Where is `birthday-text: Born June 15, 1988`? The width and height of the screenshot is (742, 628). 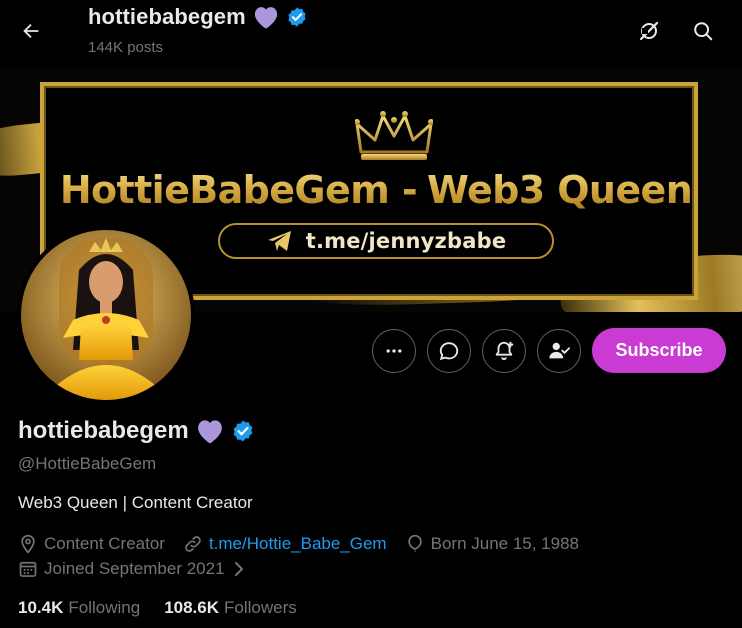
birthday-text: Born June 15, 1988 is located at coordinates (505, 543).